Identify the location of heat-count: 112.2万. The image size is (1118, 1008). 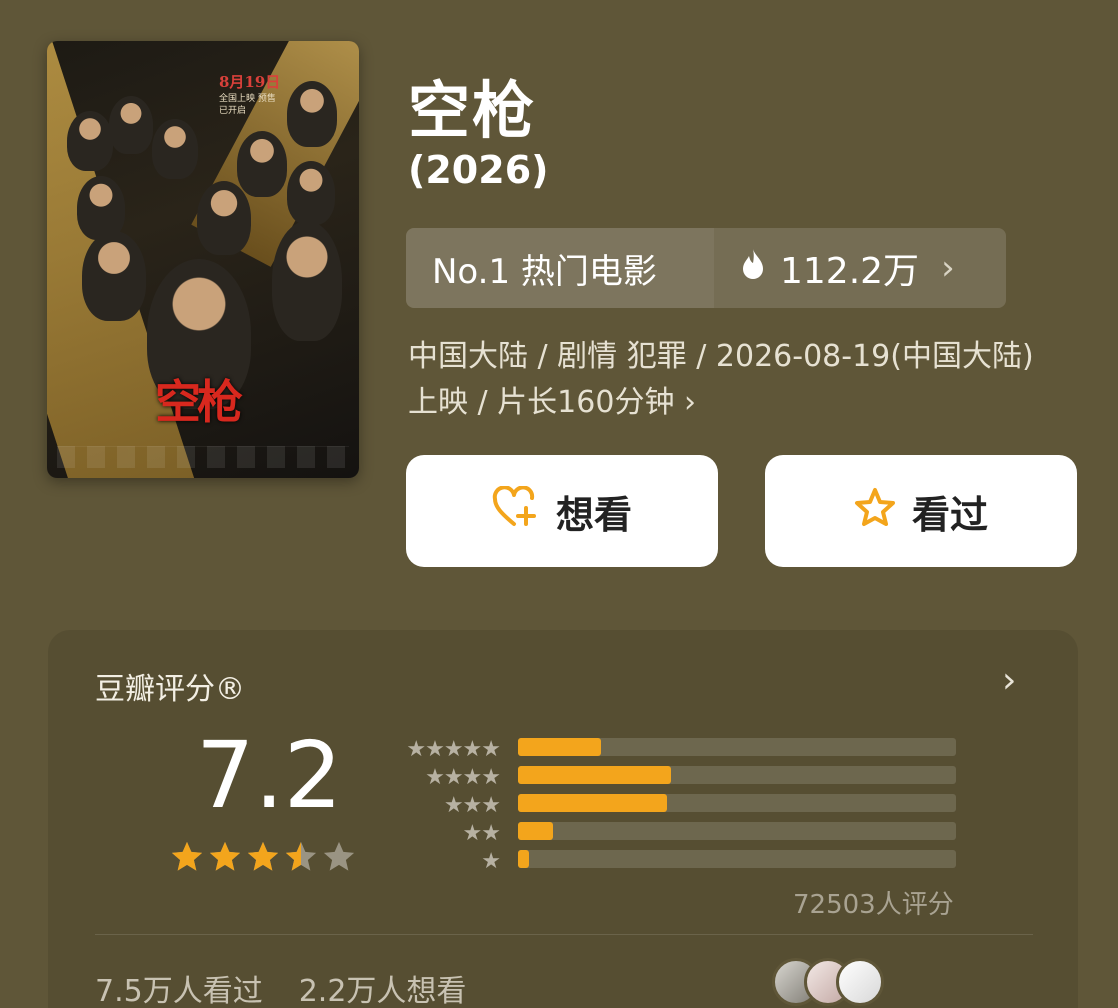
(850, 271).